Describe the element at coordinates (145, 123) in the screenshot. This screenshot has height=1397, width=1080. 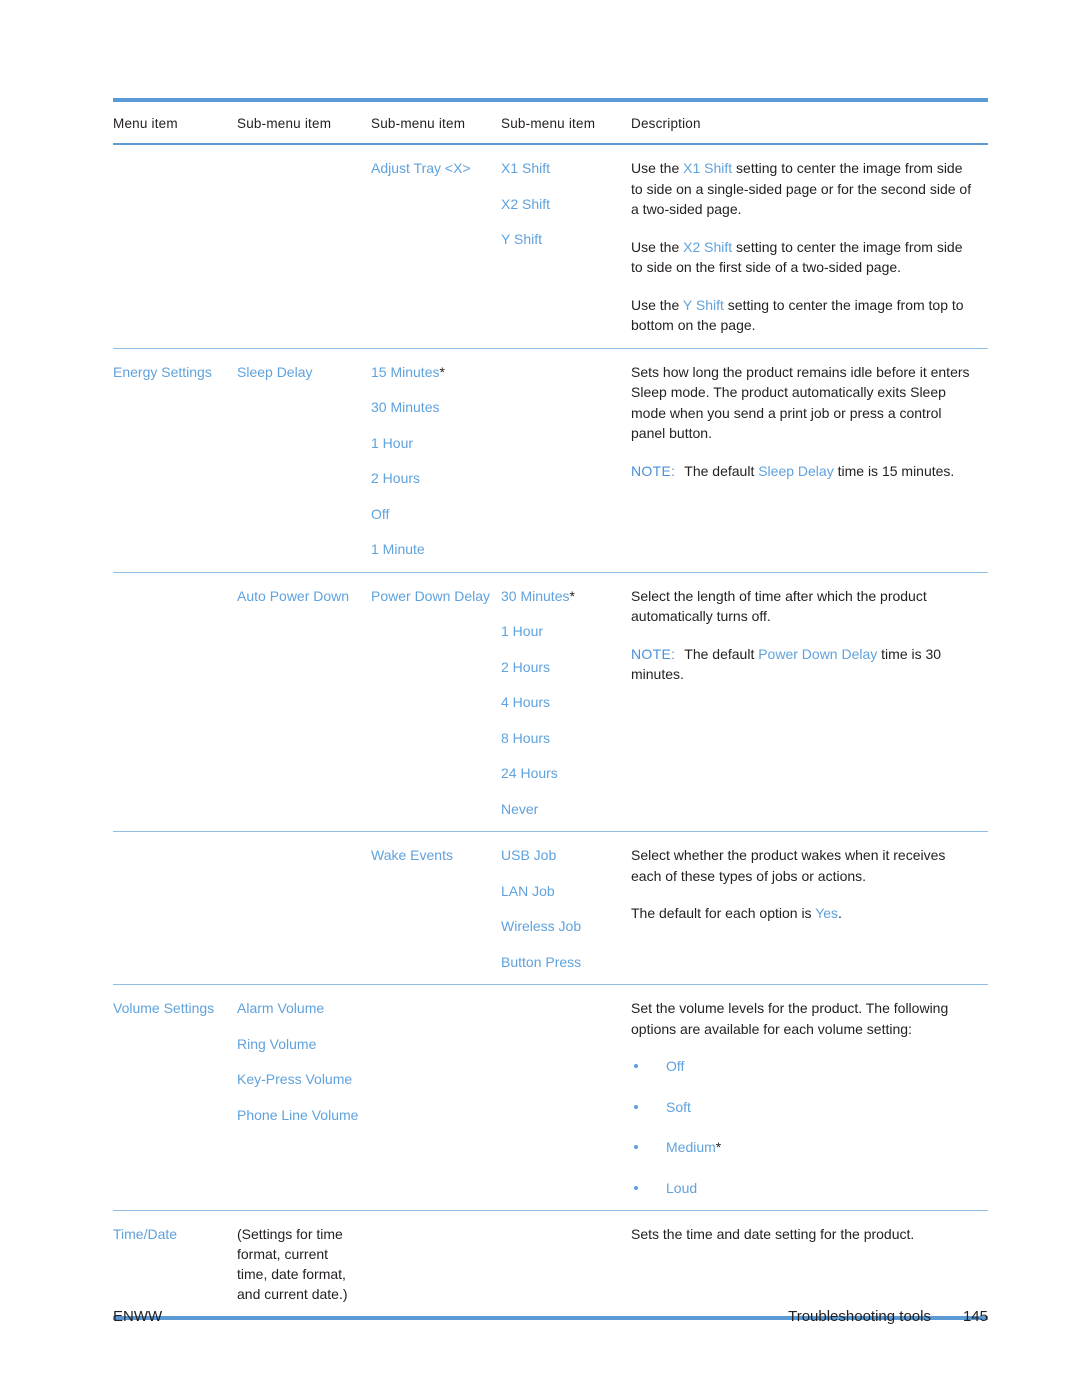
I see `column-header-menu-item: Menu item` at that location.